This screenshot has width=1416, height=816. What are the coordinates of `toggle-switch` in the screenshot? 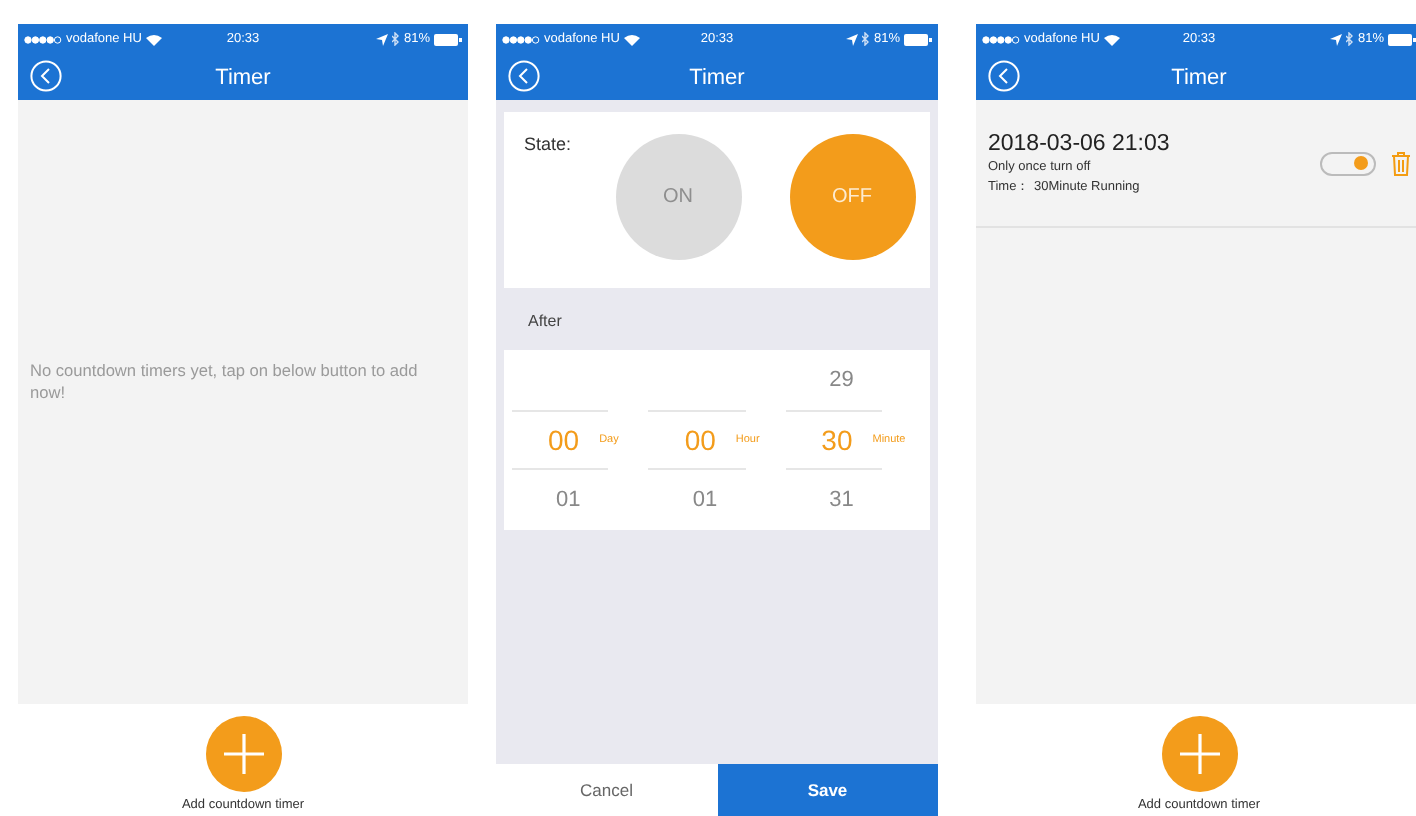 It's located at (1348, 163).